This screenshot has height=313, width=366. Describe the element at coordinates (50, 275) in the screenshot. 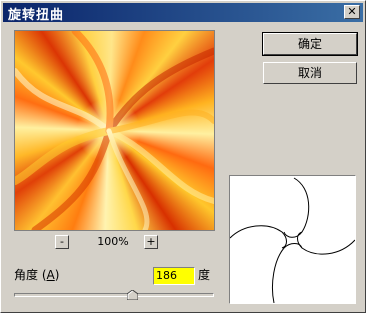

I see `angle-mnemonic: A` at that location.